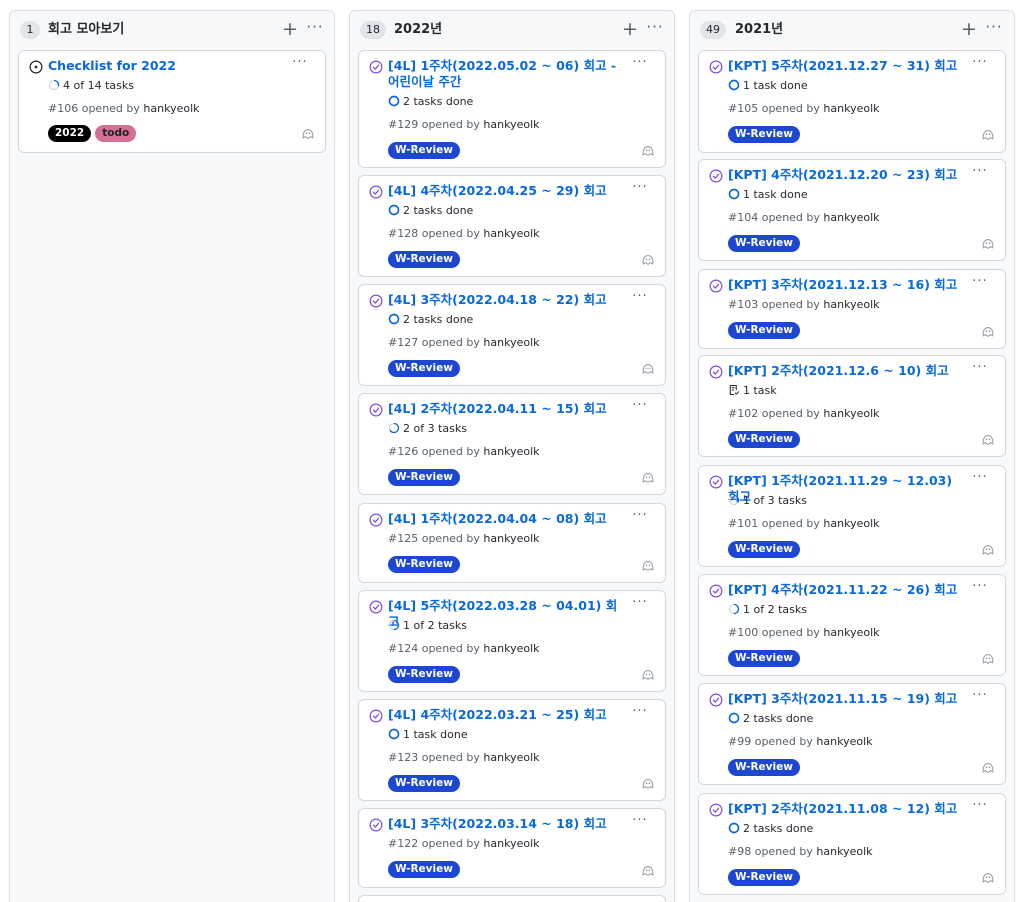 This screenshot has height=902, width=1024. What do you see at coordinates (512, 898) in the screenshot?
I see `issue-card-partial` at bounding box center [512, 898].